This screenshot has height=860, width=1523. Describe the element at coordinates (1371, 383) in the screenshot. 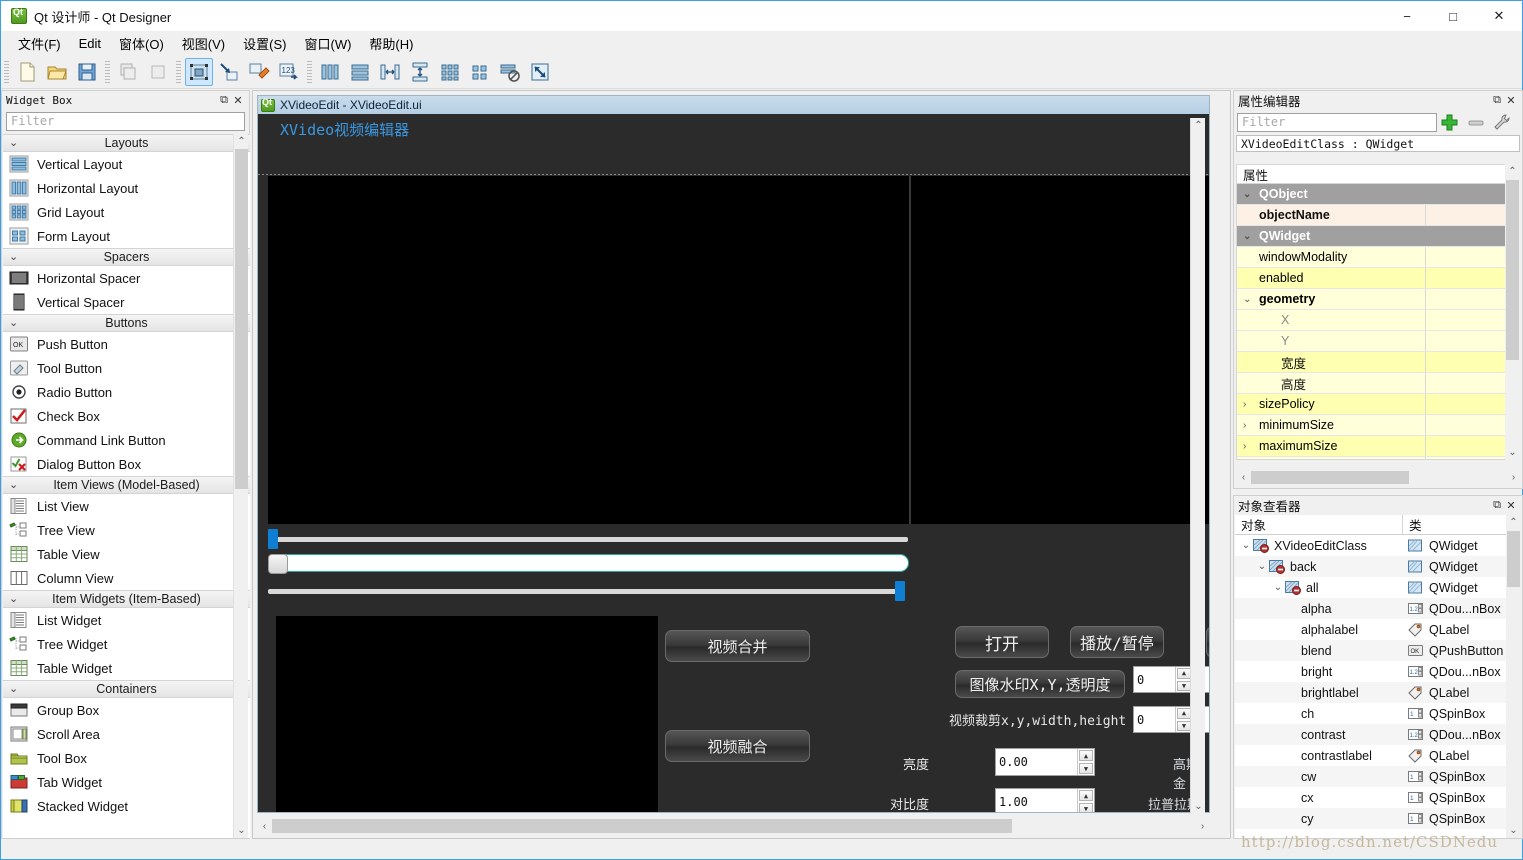

I see `property-row--: 高度` at that location.